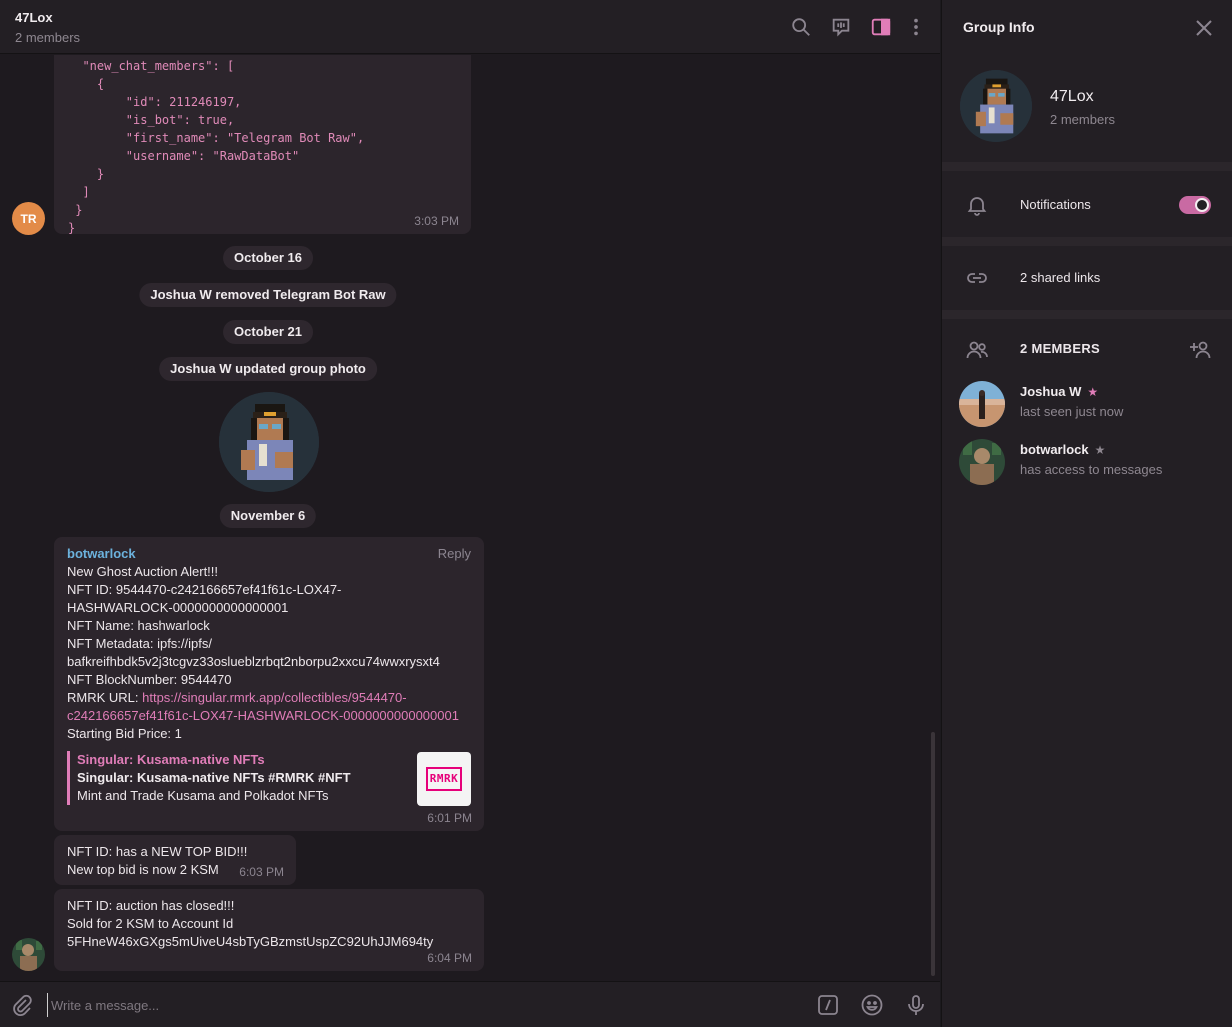  I want to click on members-icon, so click(977, 350).